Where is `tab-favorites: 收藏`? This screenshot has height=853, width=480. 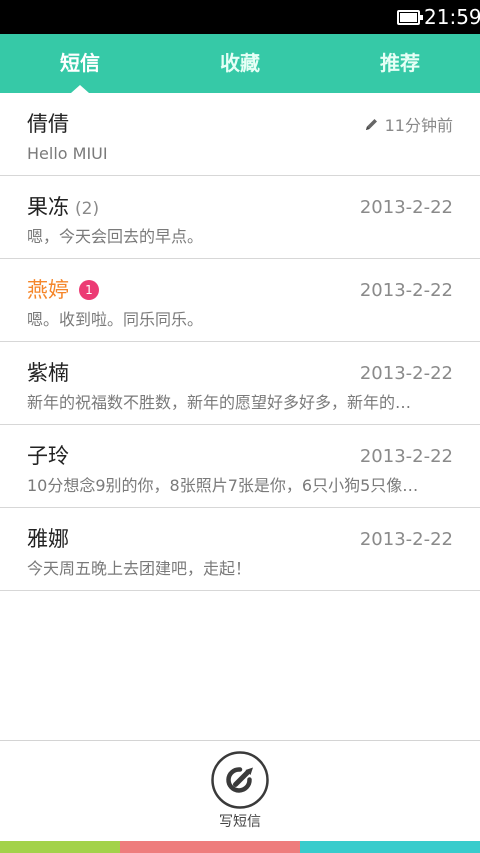
tab-favorites: 收藏 is located at coordinates (240, 63).